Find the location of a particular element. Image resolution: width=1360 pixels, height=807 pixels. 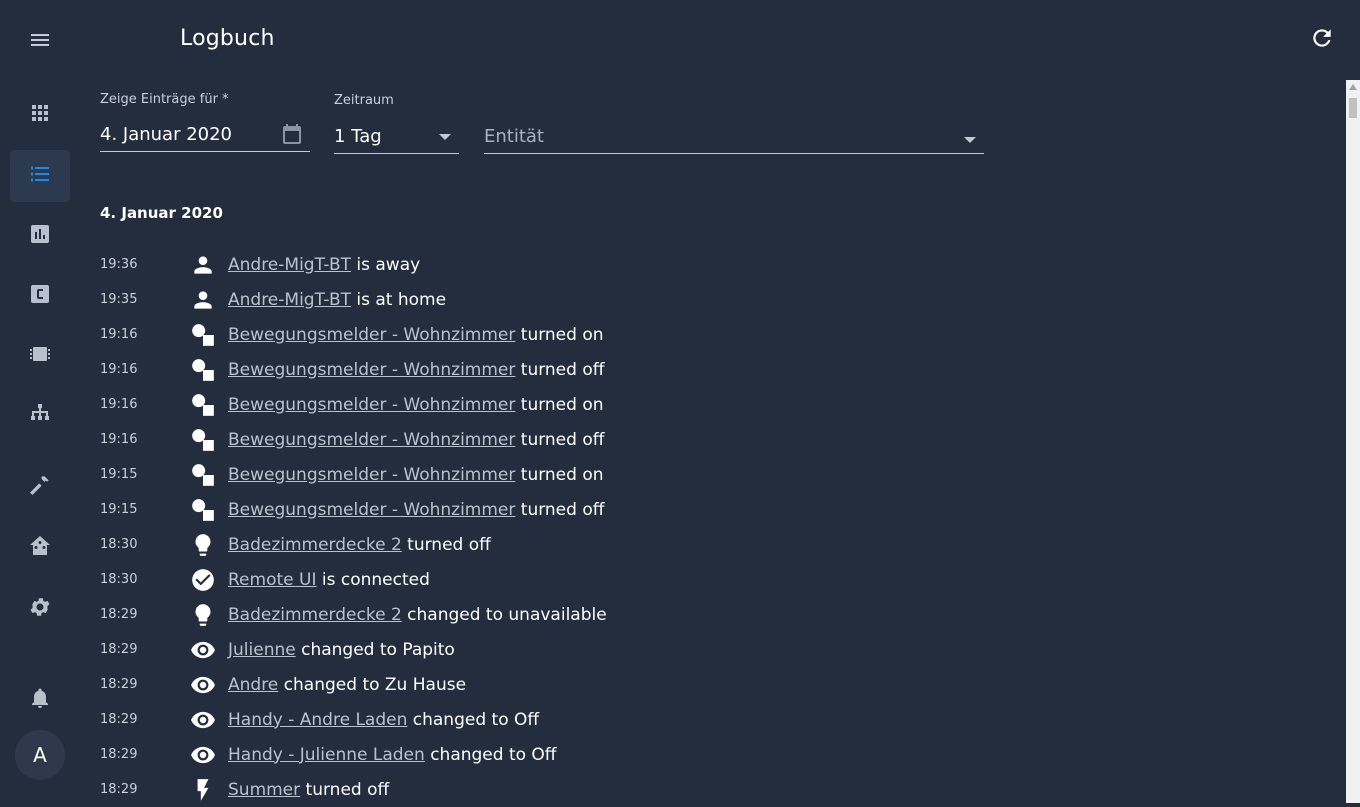

entry-text: Handy - Andre Laden changed to Off is located at coordinates (383, 720).